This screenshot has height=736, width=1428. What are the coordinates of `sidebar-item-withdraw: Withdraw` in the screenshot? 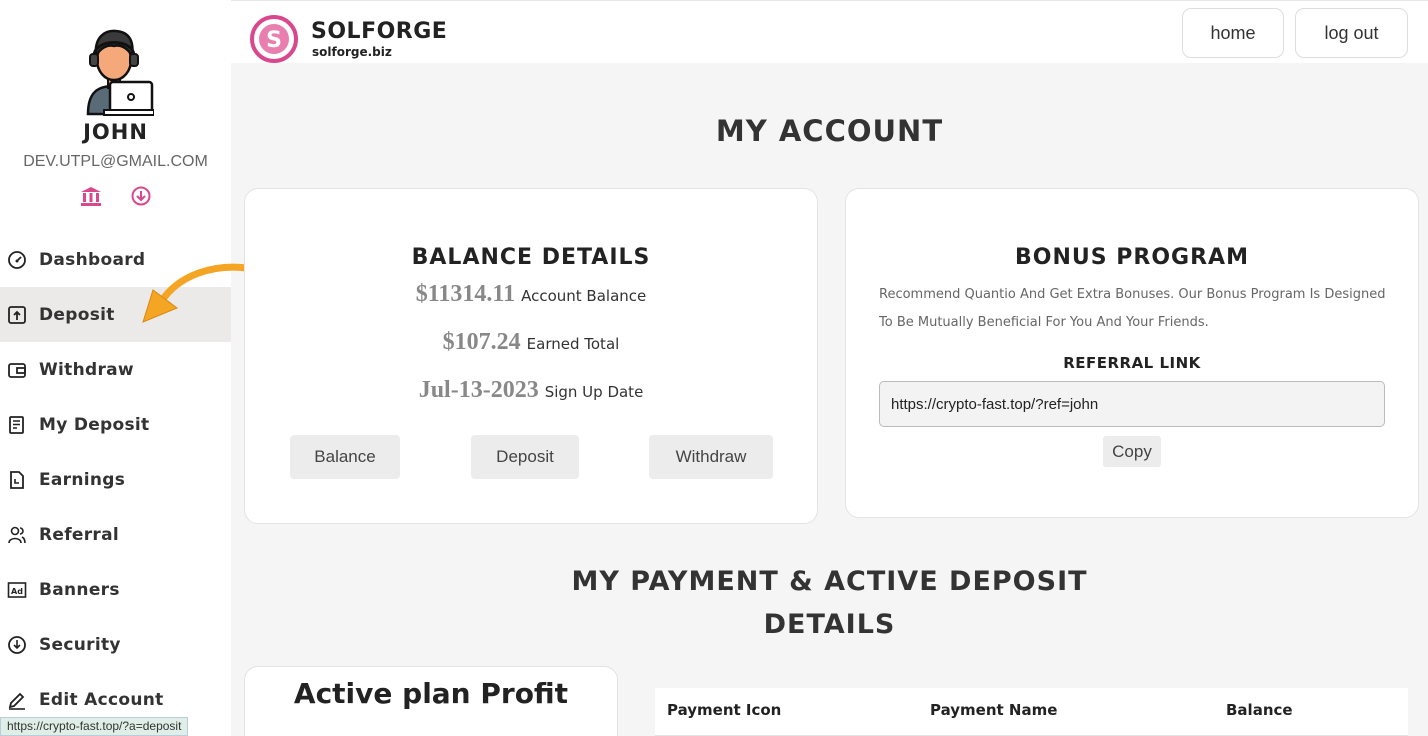 It's located at (115, 369).